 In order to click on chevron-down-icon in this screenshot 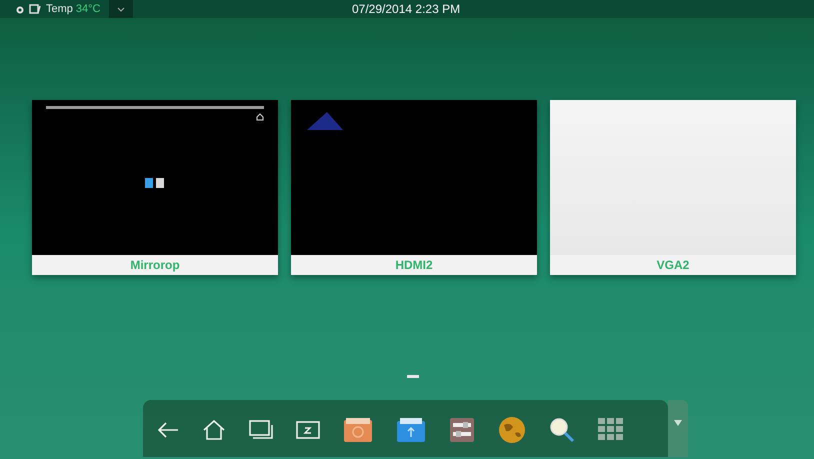, I will do `click(121, 9)`.